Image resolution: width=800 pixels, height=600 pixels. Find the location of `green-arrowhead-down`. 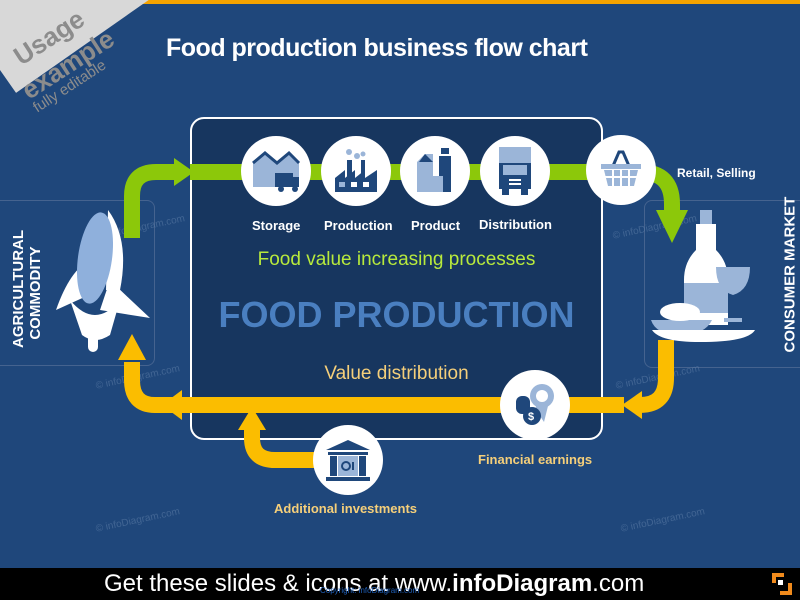

green-arrowhead-down is located at coordinates (672, 226).